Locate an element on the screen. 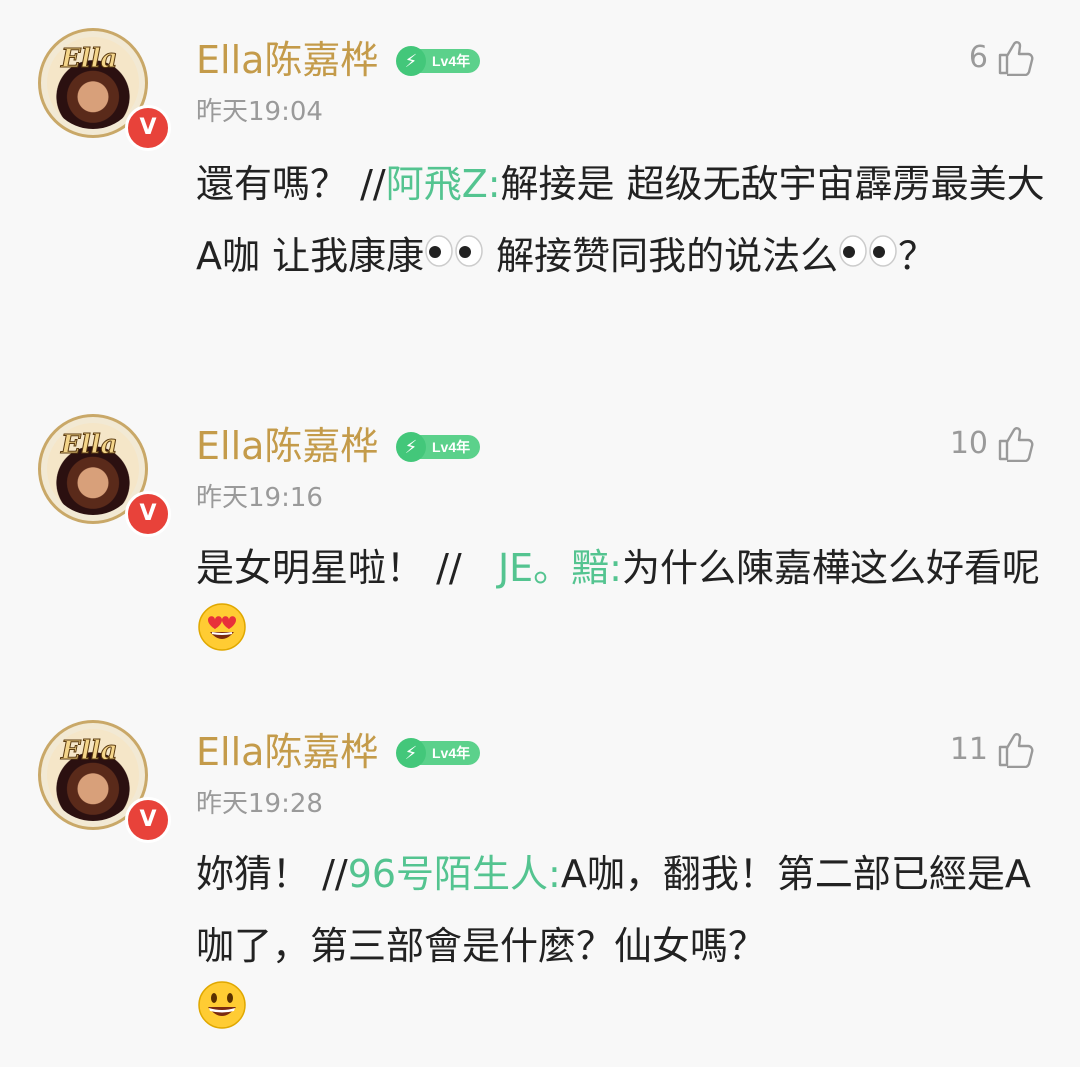  comment-text: 是女明星啦！ // is located at coordinates (329, 568).